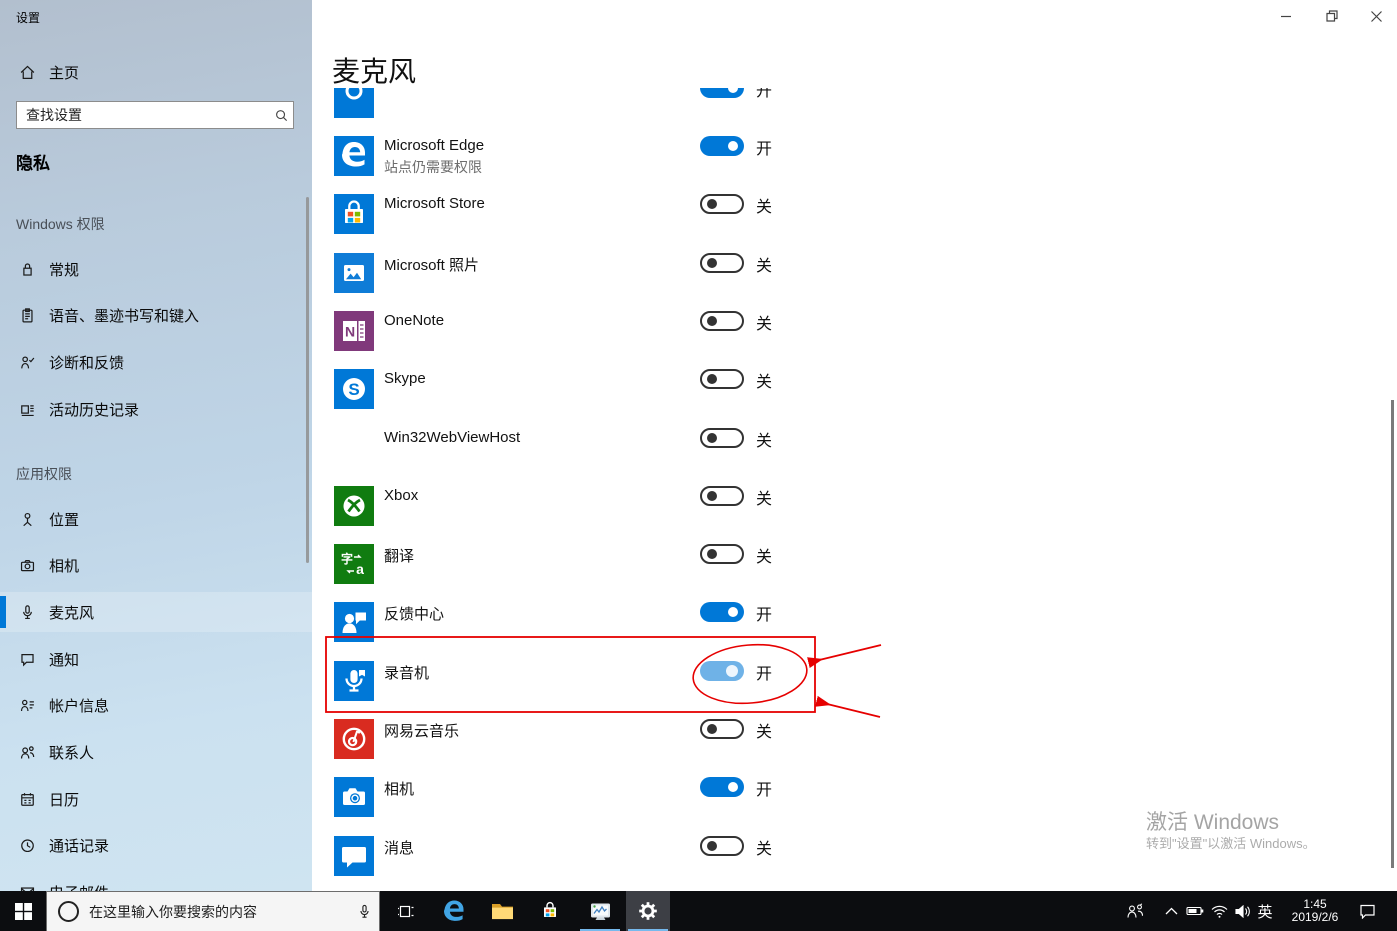 The image size is (1397, 931). What do you see at coordinates (615, 448) in the screenshot?
I see `app-permission-row-Win32WebViewHost: Win32WebViewHost 关` at bounding box center [615, 448].